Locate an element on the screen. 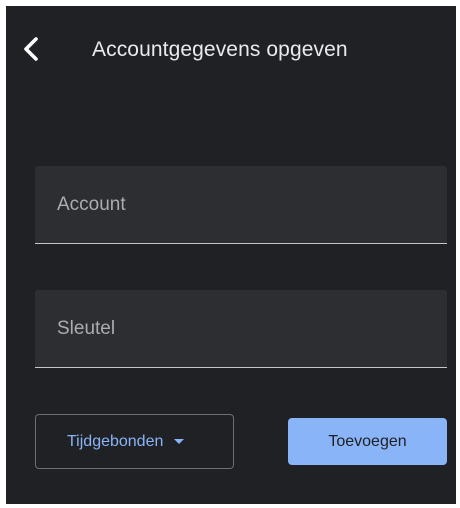 The height and width of the screenshot is (508, 460). add-button: Toevoegen is located at coordinates (367, 441).